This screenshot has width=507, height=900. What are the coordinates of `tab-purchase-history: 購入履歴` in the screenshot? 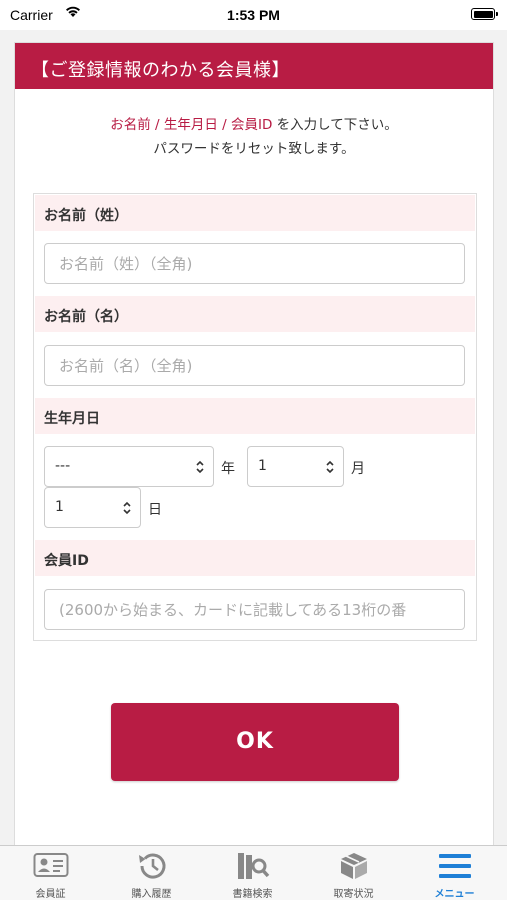 It's located at (151, 873).